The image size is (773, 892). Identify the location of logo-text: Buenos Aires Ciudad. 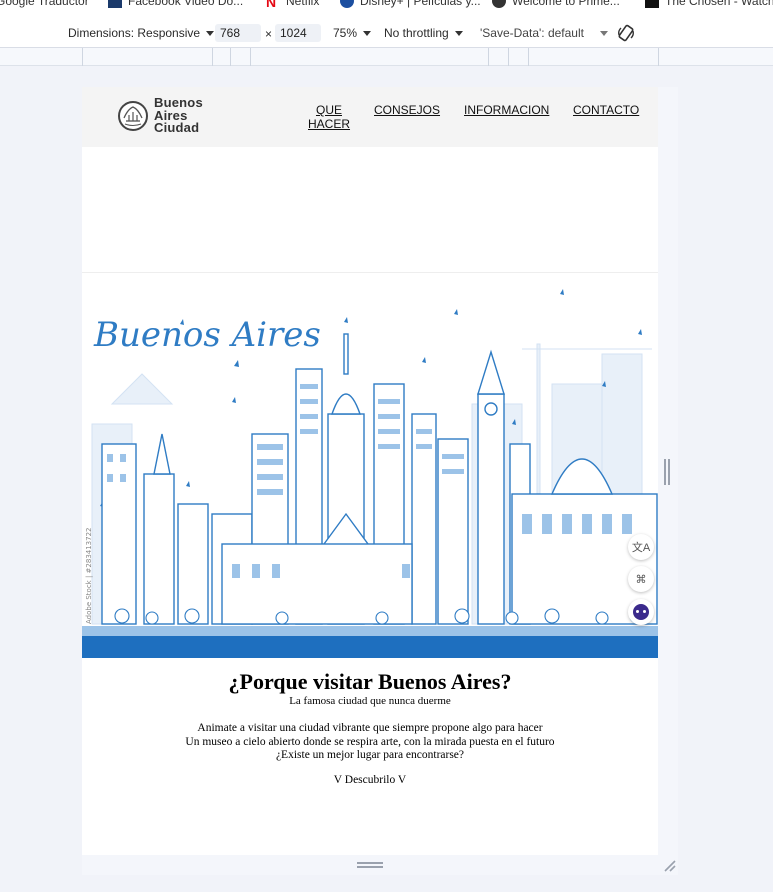
(178, 115).